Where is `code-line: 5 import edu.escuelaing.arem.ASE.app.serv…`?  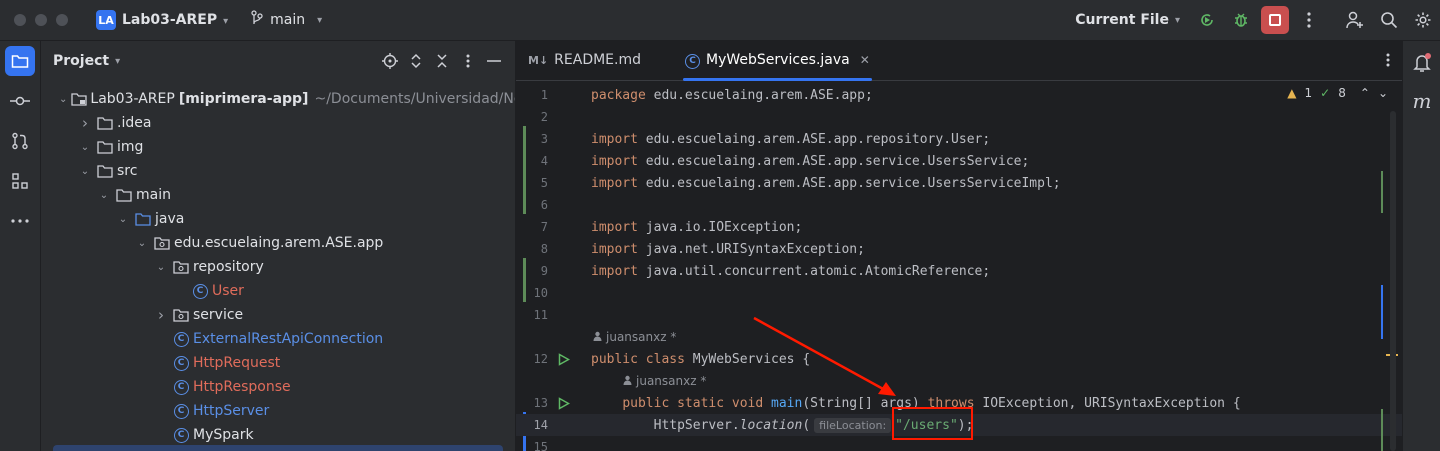
code-line: 5 import edu.escuelaing.arem.ASE.app.serv… is located at coordinates (959, 183).